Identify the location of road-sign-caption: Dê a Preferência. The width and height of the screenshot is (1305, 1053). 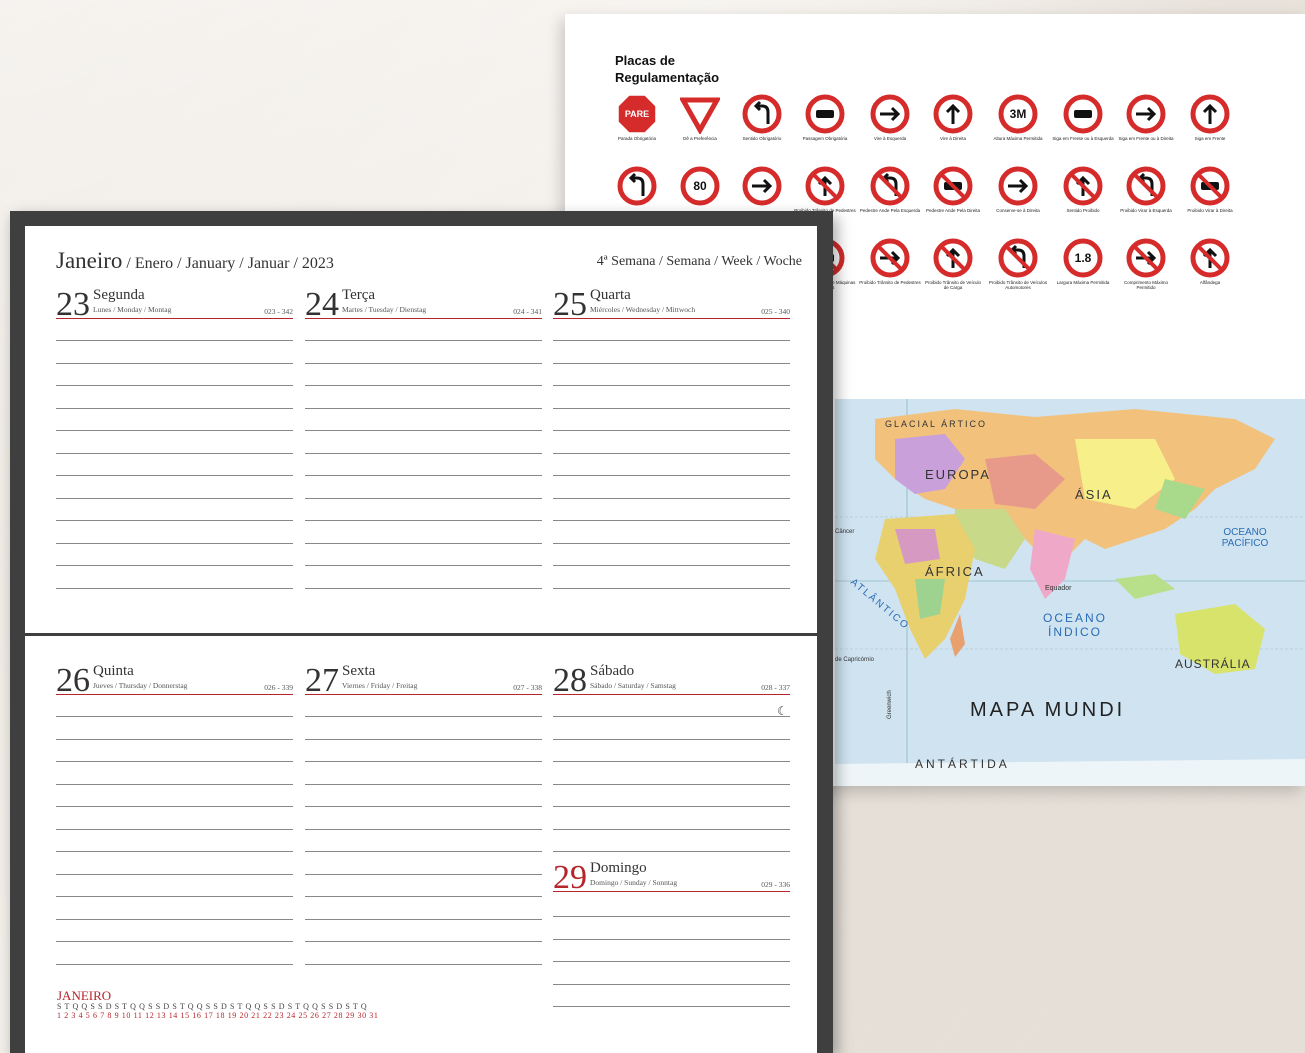
(700, 138).